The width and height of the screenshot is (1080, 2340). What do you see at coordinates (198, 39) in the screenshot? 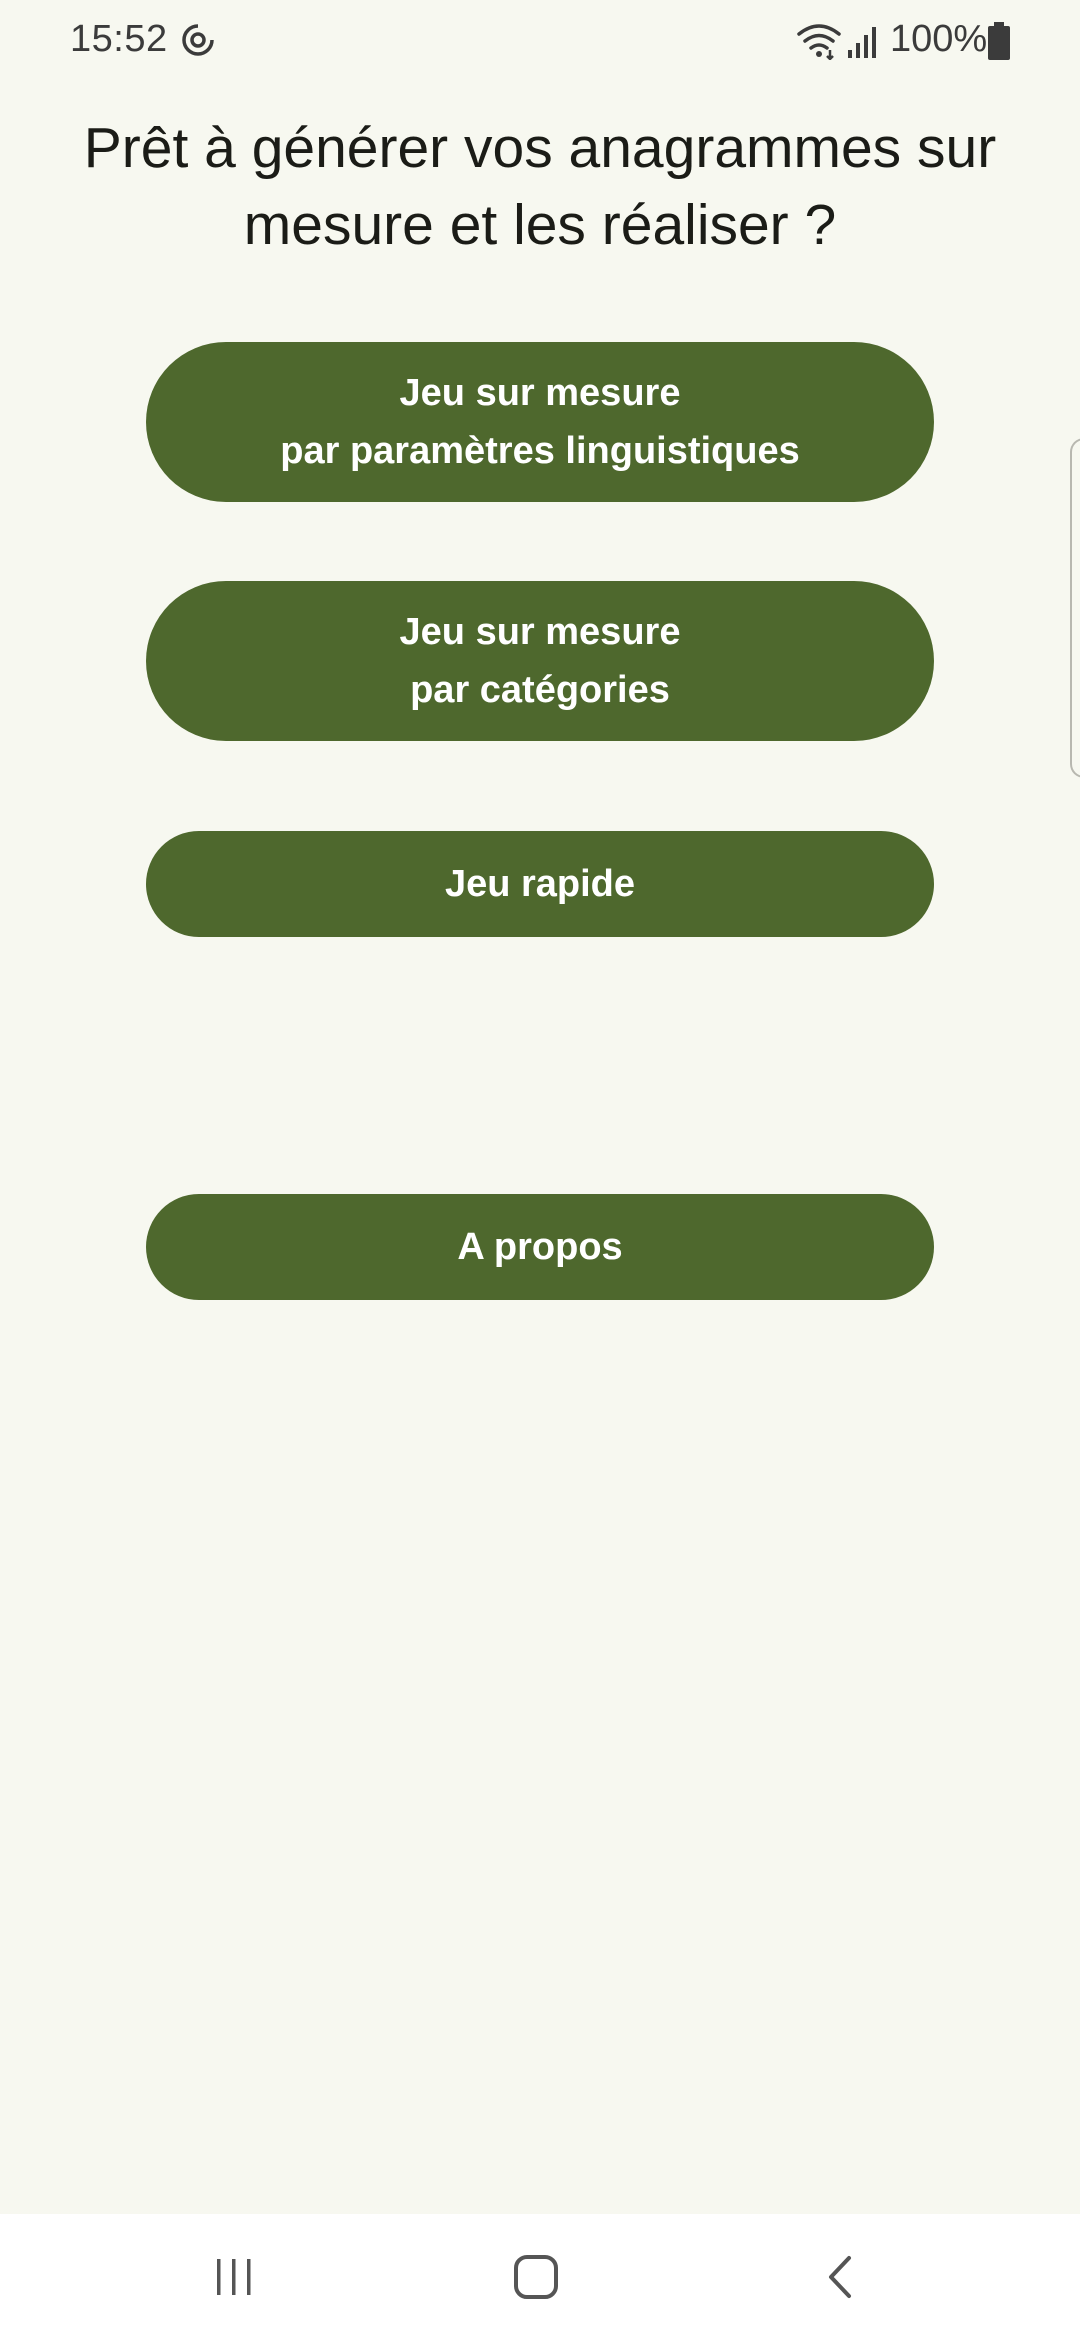
I see `app-notification-icon` at bounding box center [198, 39].